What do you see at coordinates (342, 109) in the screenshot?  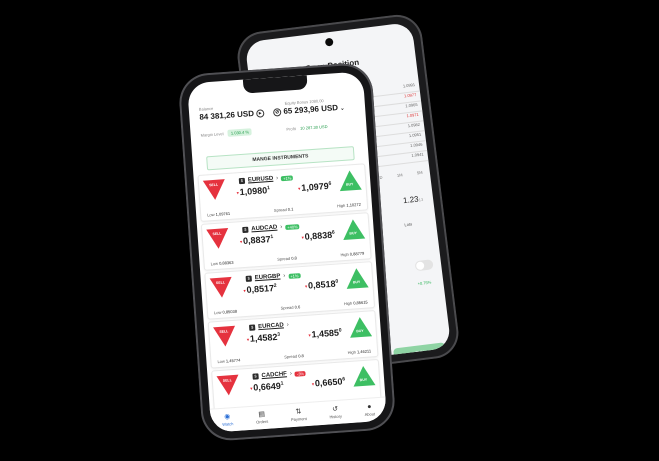 I see `chevron-down-icon: ⌄` at bounding box center [342, 109].